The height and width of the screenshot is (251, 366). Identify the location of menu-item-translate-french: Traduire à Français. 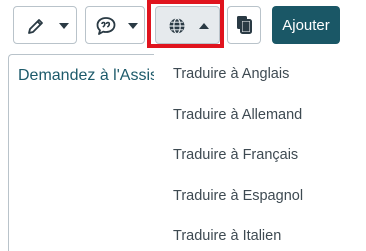
(235, 155).